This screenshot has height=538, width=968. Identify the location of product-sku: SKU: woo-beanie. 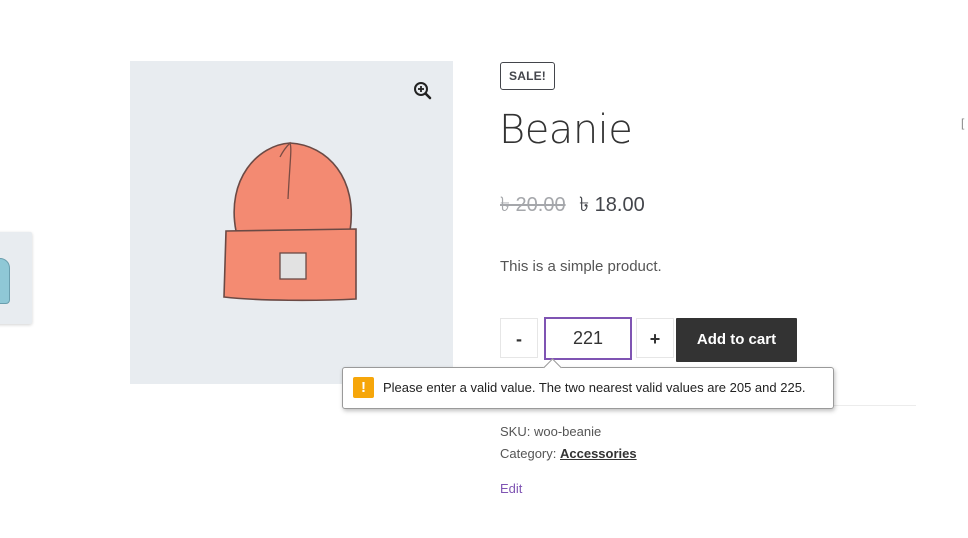
(550, 431).